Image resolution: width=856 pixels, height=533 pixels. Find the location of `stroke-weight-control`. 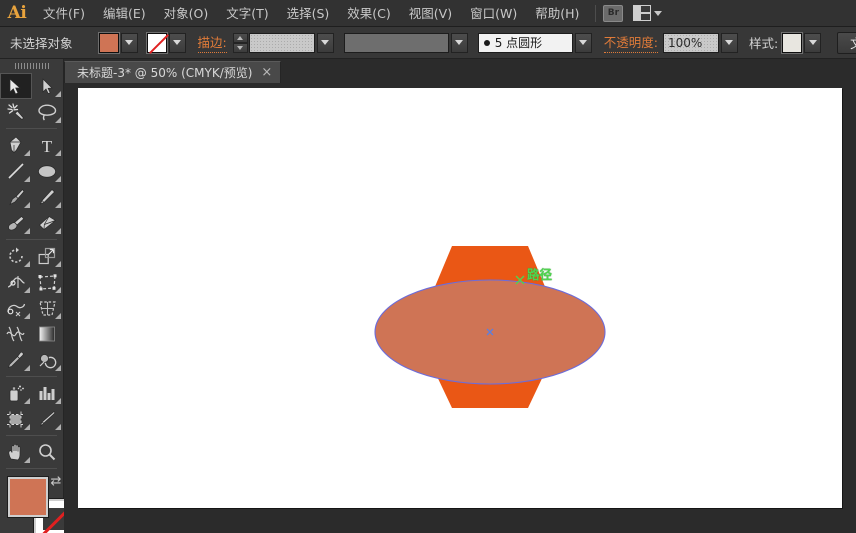

stroke-weight-control is located at coordinates (283, 42).